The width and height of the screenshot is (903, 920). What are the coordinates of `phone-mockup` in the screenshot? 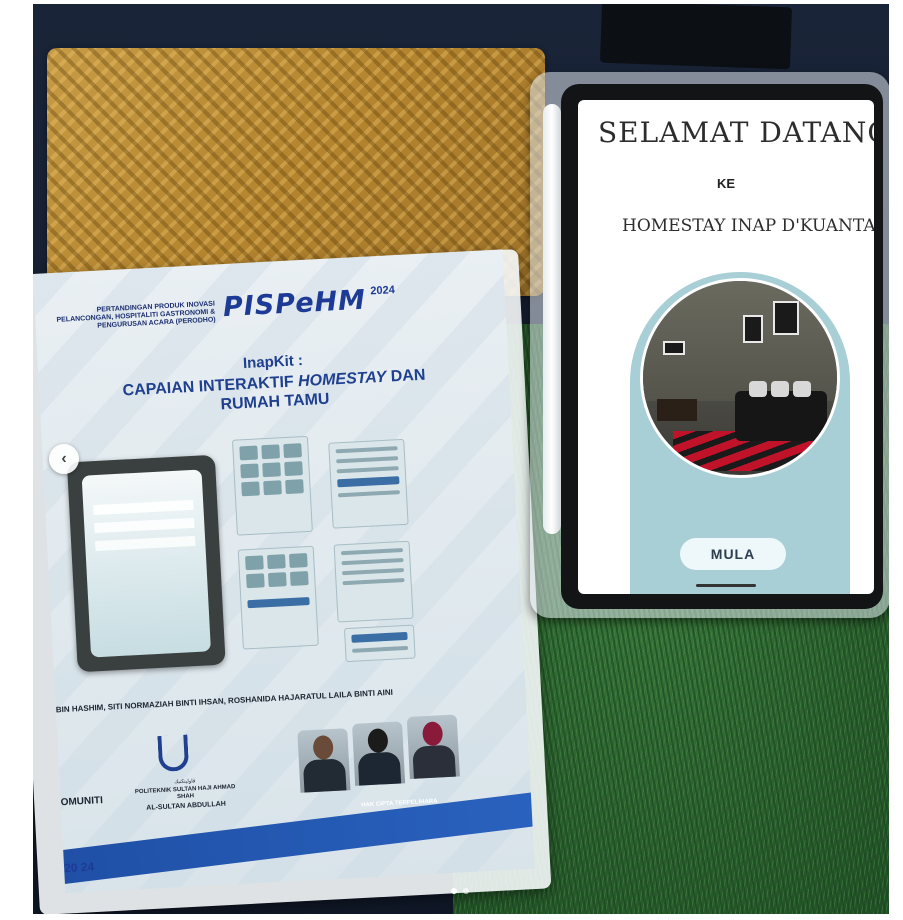 It's located at (146, 563).